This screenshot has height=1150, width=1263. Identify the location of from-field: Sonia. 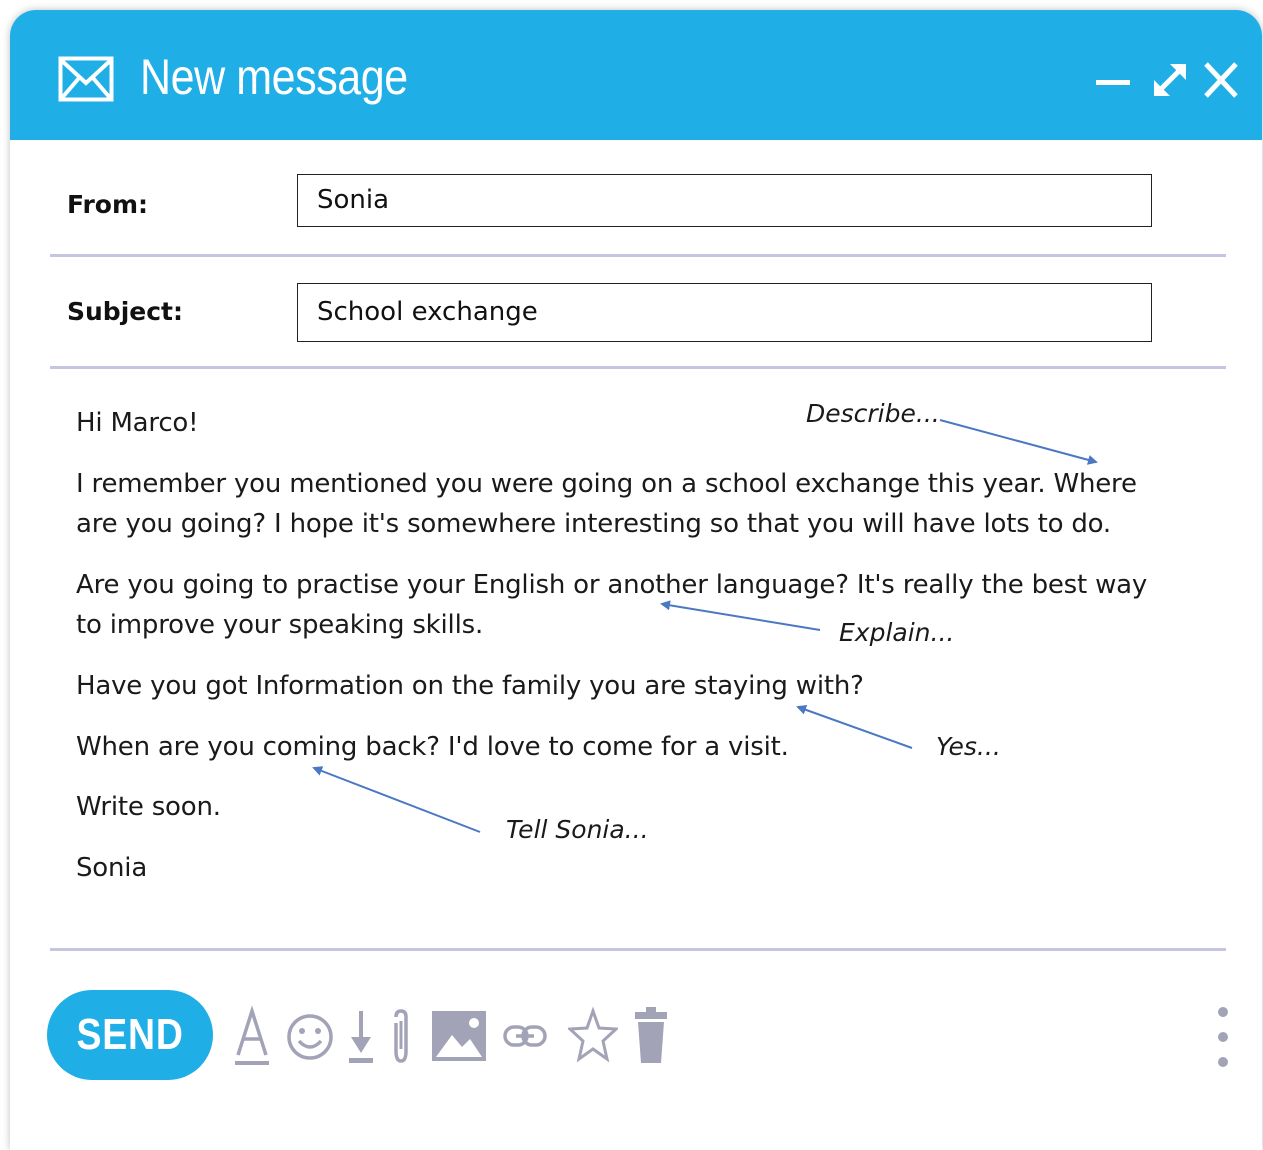
(724, 200).